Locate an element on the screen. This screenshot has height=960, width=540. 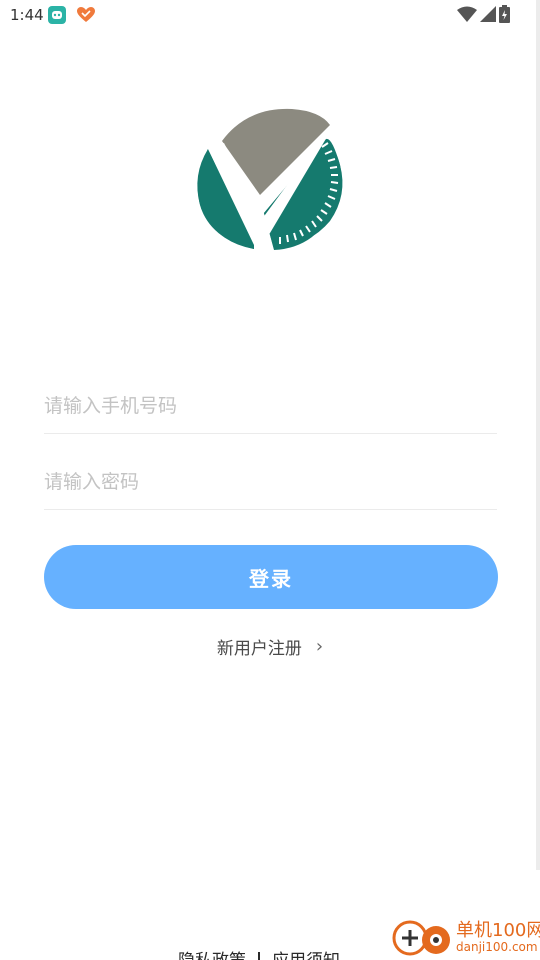
footer-divider is located at coordinates (259, 956).